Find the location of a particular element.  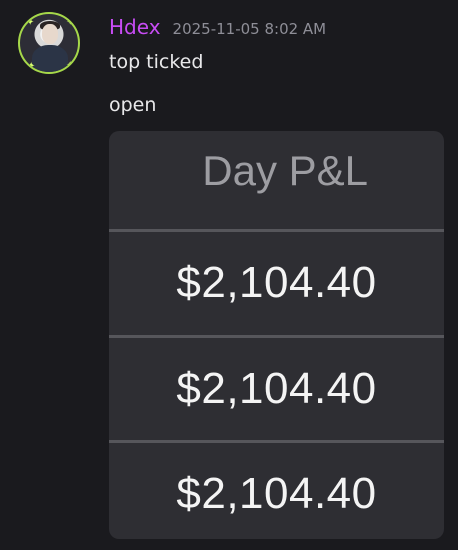

username: Hdex is located at coordinates (135, 27).